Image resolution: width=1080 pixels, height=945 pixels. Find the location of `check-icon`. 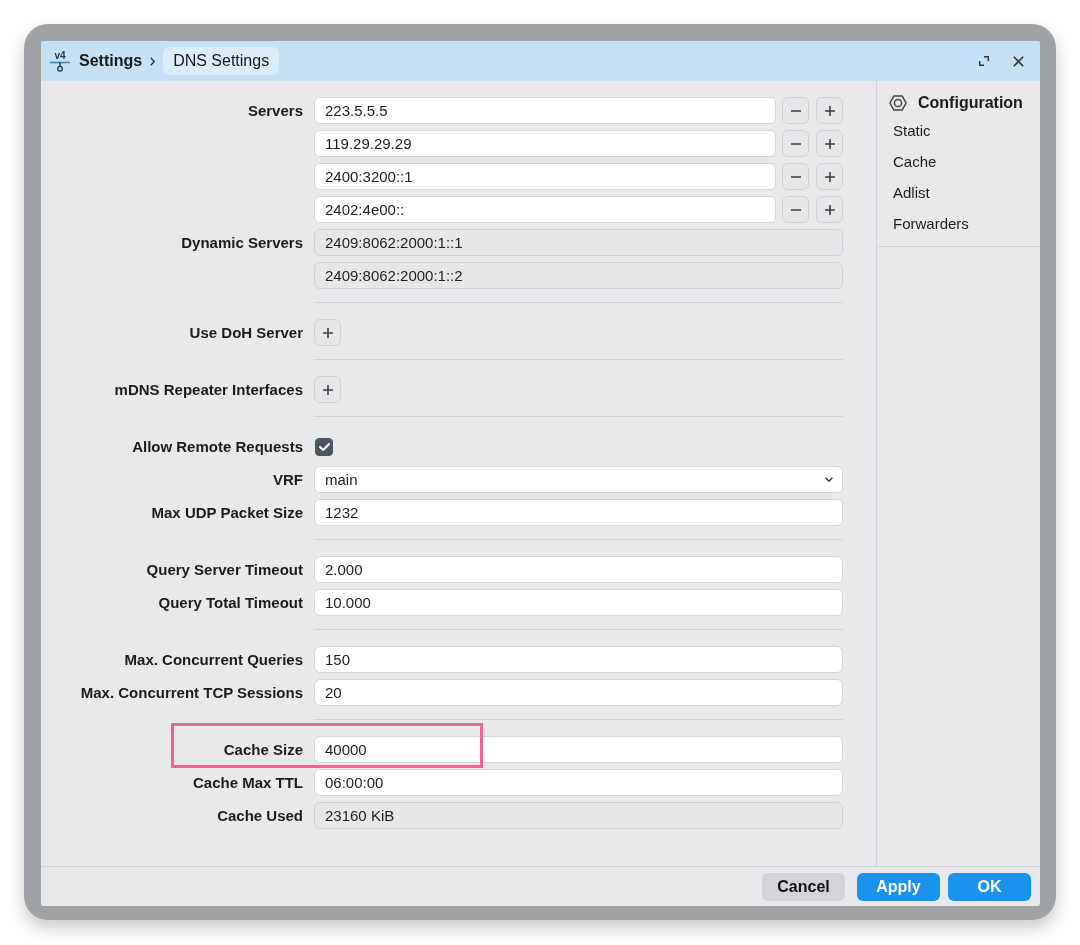

check-icon is located at coordinates (324, 446).